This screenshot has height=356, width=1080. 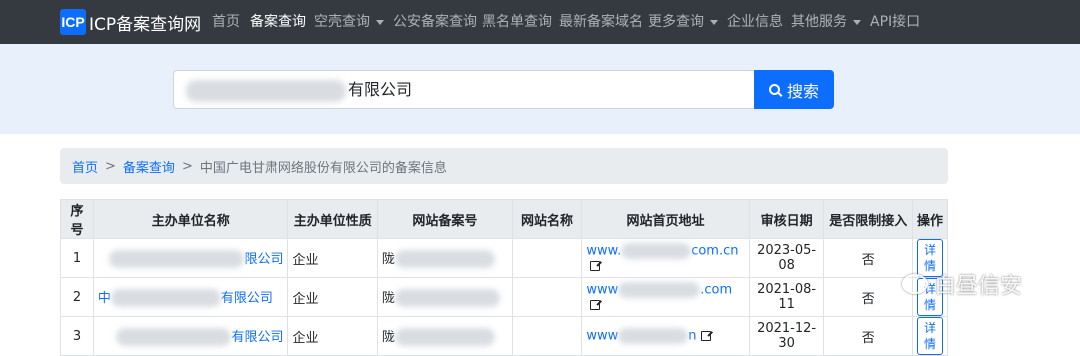 What do you see at coordinates (895, 22) in the screenshot?
I see `nav-item-api: API接口` at bounding box center [895, 22].